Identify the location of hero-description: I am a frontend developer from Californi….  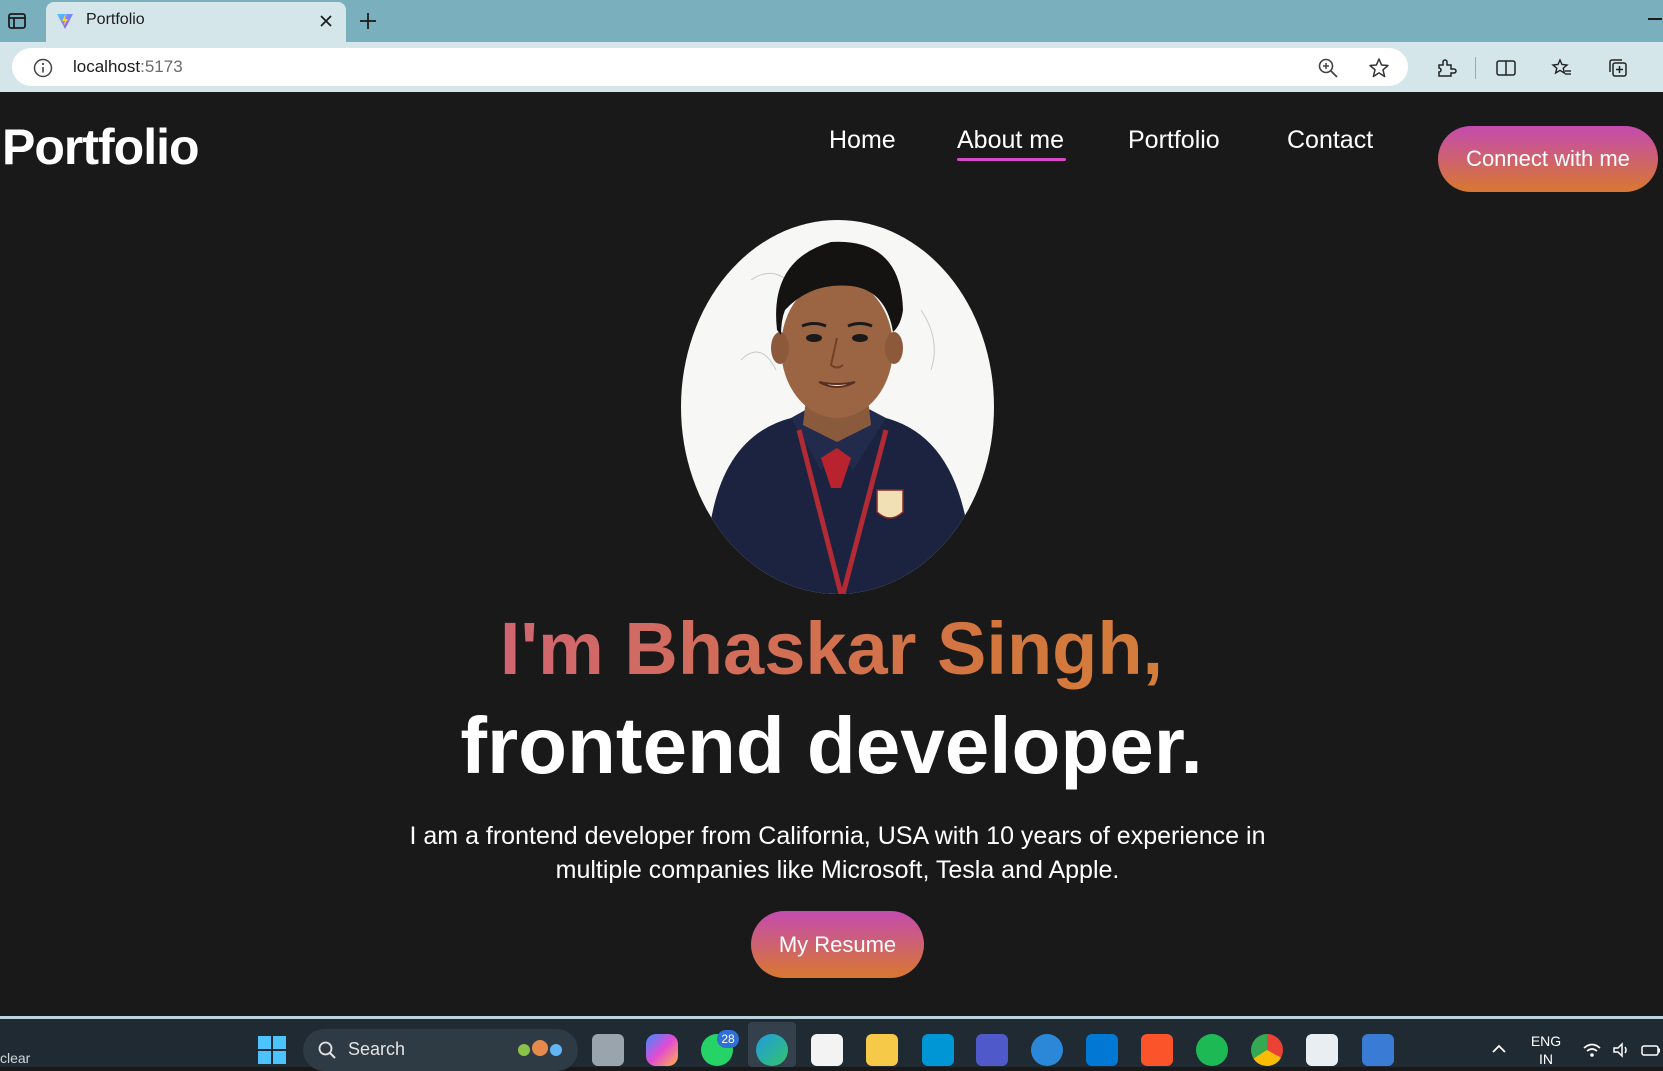
(837, 853).